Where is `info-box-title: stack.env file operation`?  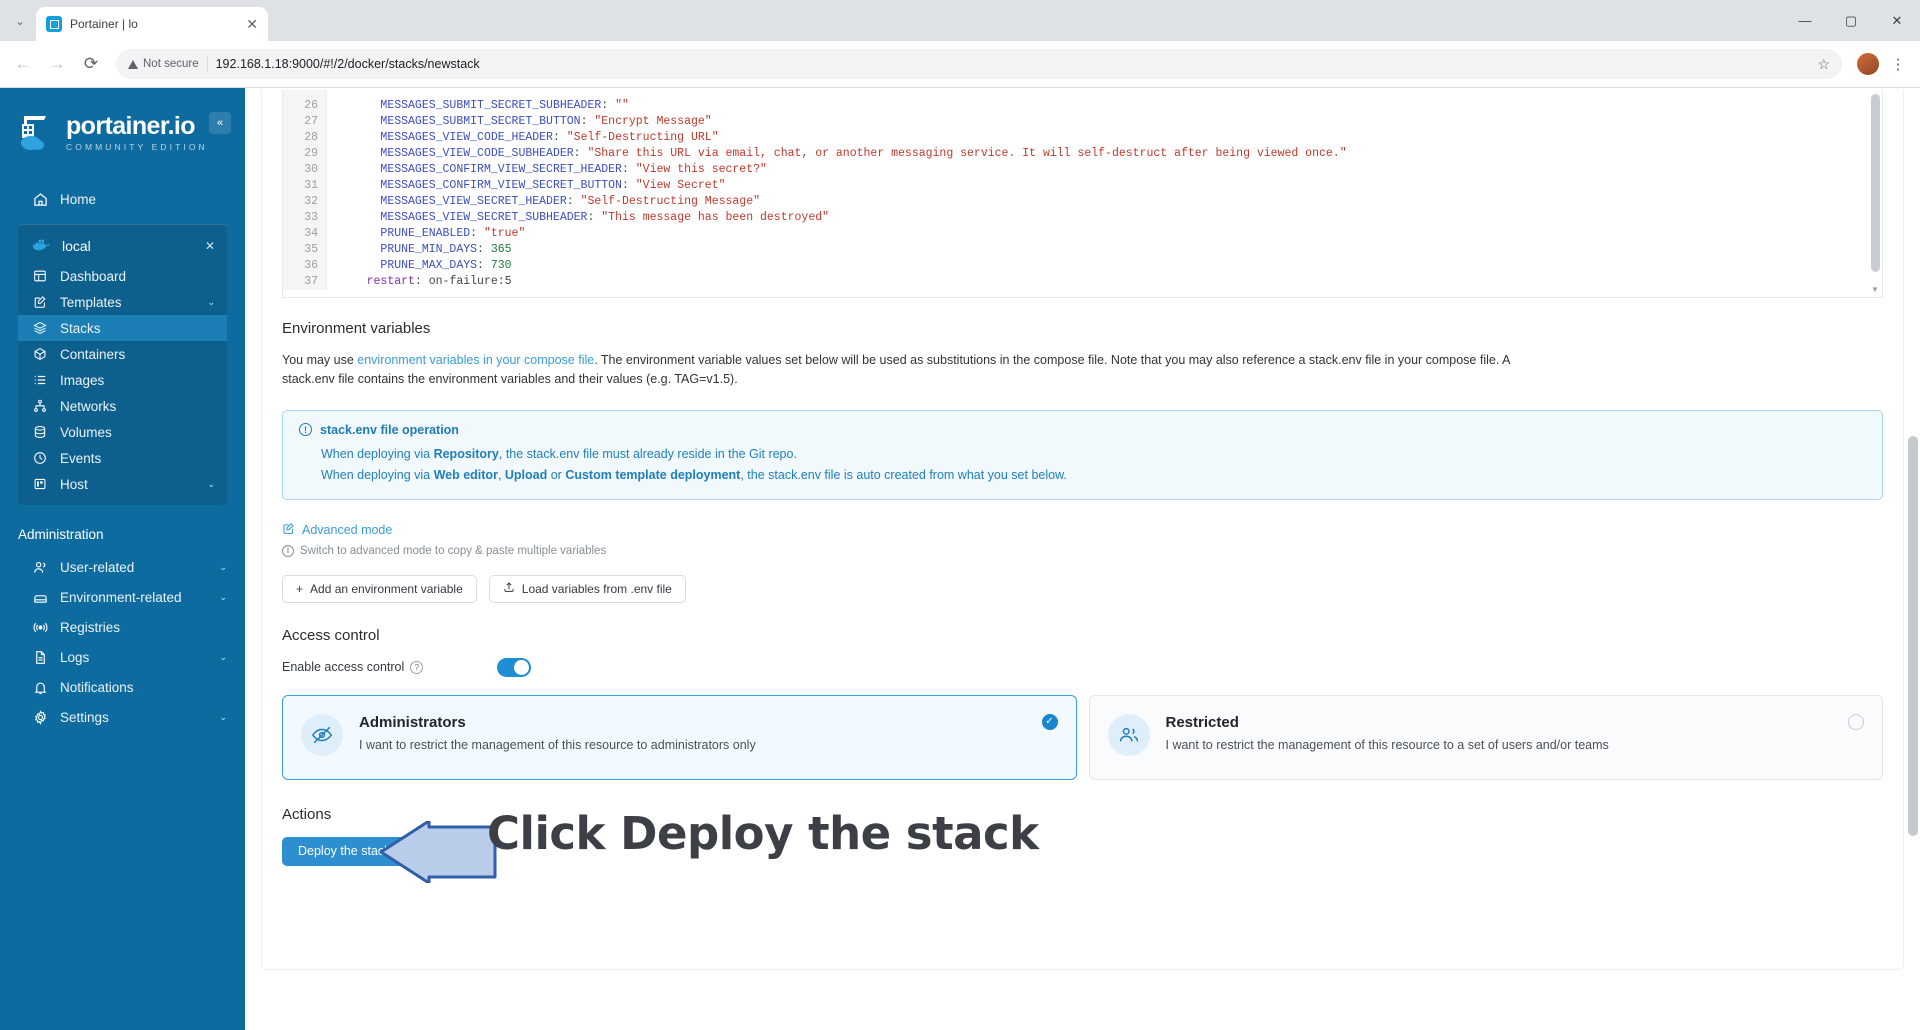 info-box-title: stack.env file operation is located at coordinates (389, 429).